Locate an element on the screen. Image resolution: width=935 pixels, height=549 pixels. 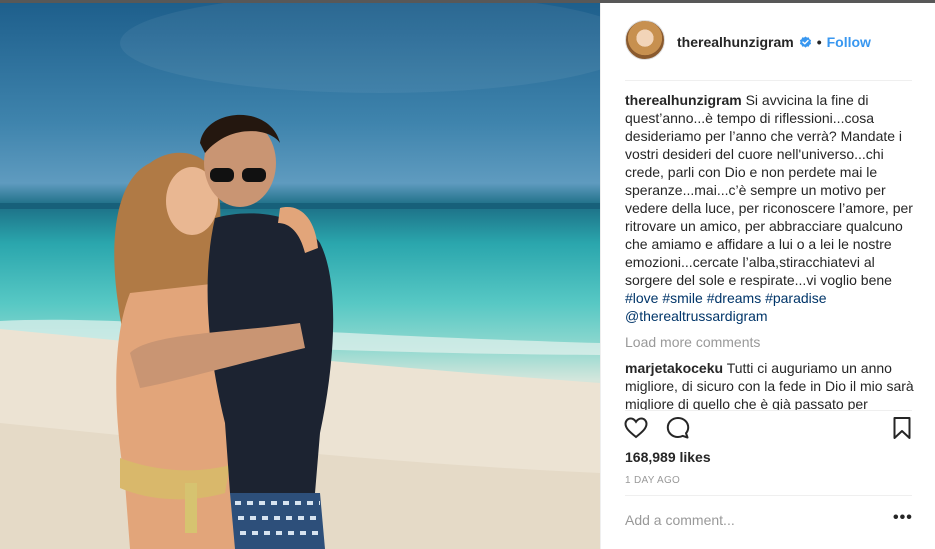
post-timestamp: 1 DAY AGO is located at coordinates (652, 480).